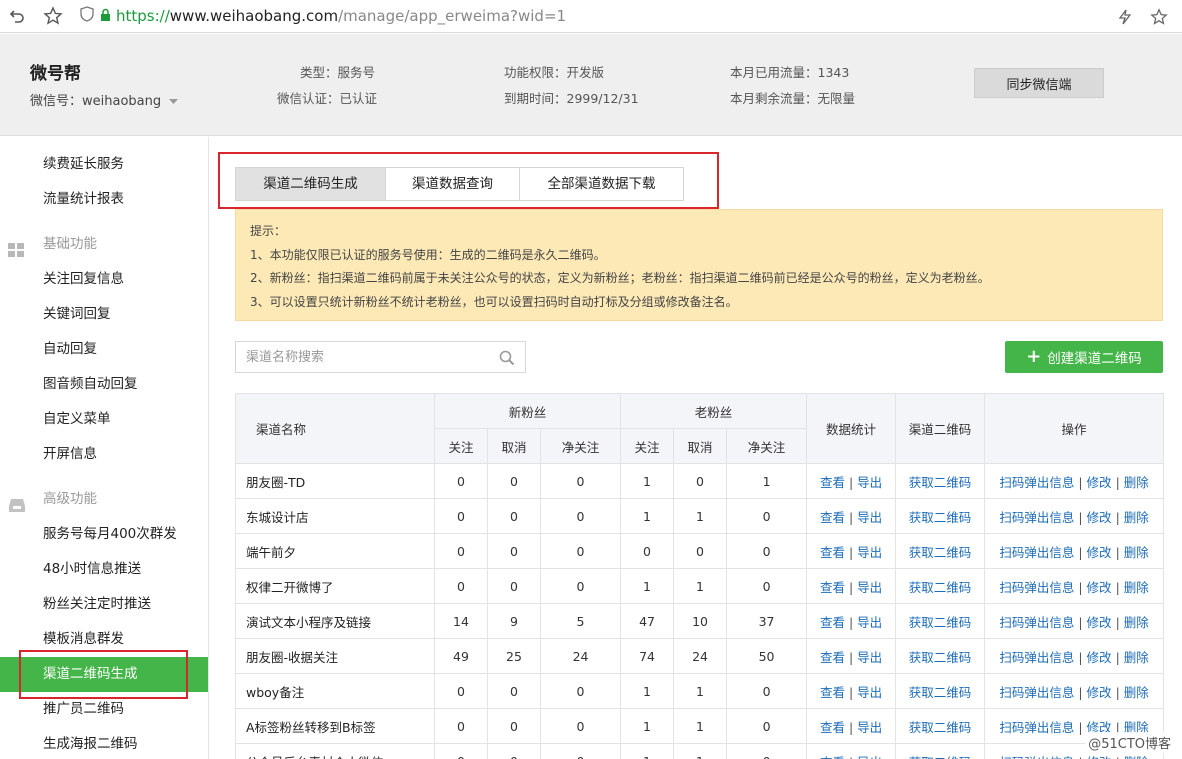 The width and height of the screenshot is (1182, 759). What do you see at coordinates (104, 639) in the screenshot?
I see `sidebar-item-template-msg: 模板消息群发` at bounding box center [104, 639].